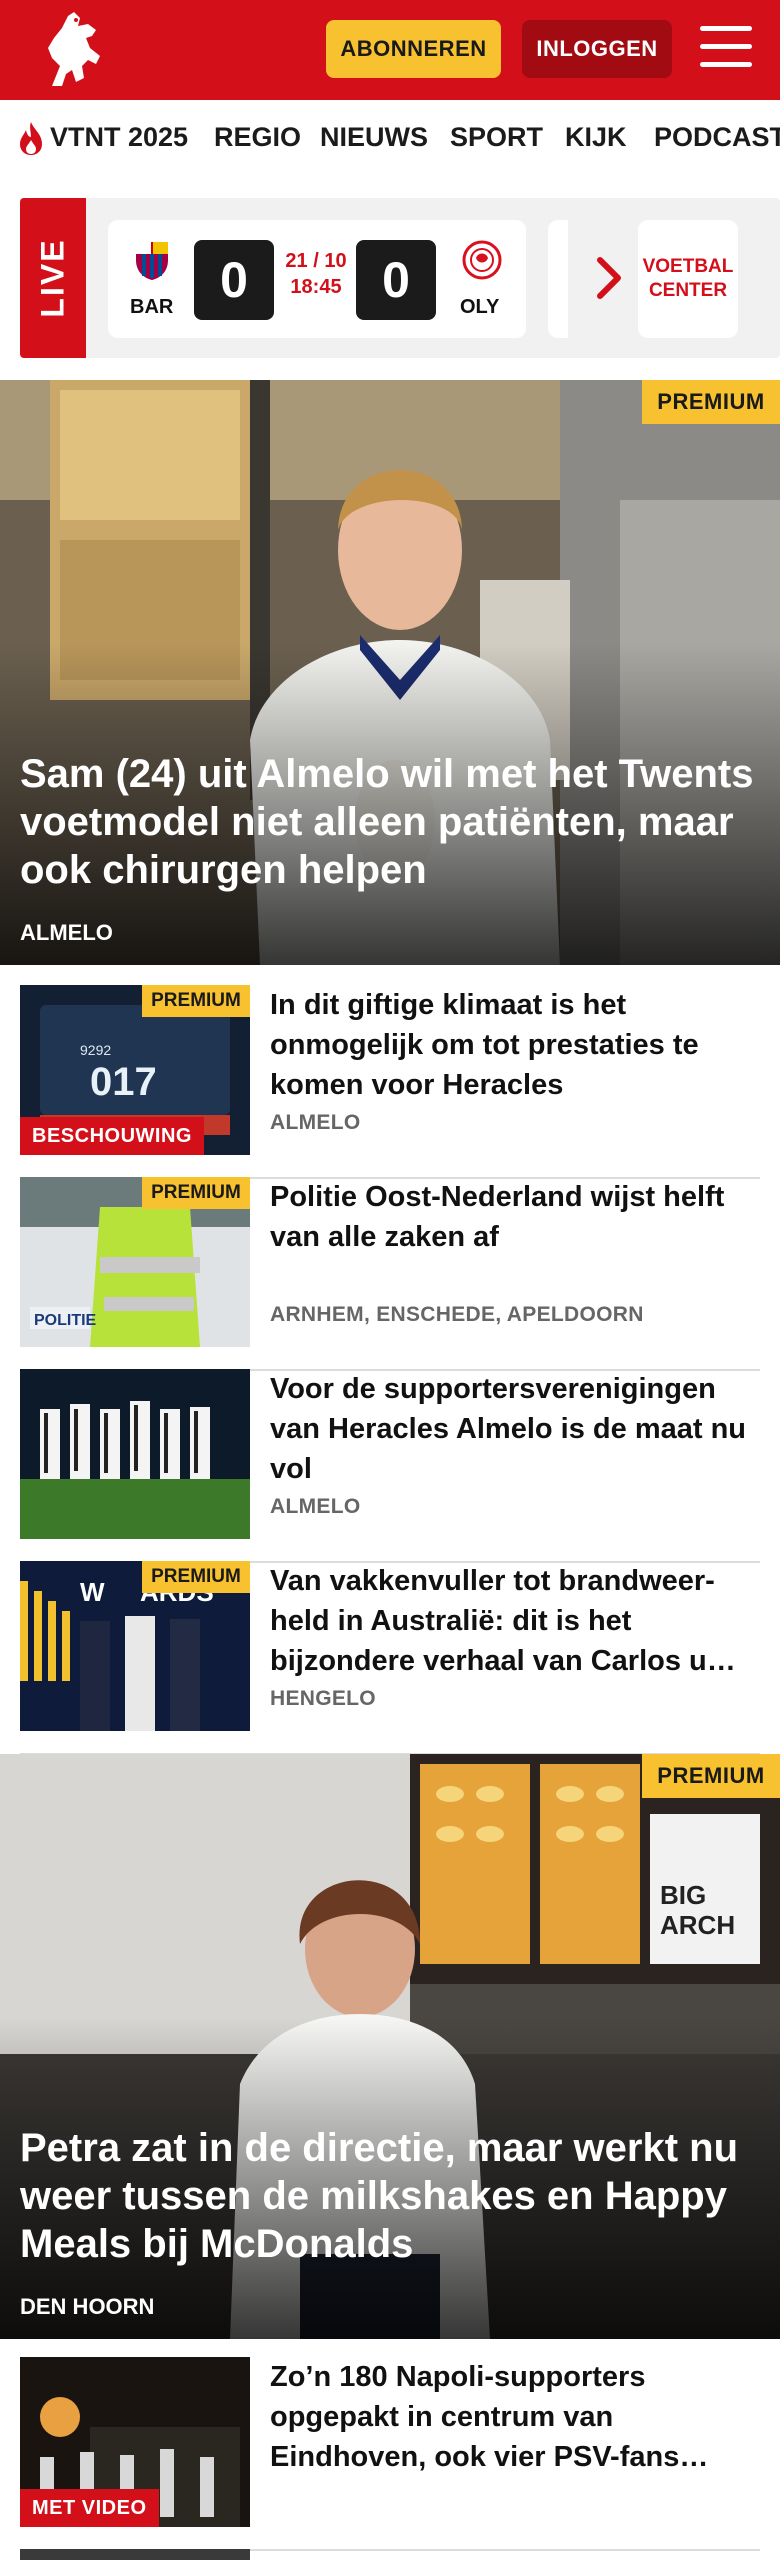 The height and width of the screenshot is (2560, 780). What do you see at coordinates (152, 307) in the screenshot?
I see `home-team-name: BAR` at bounding box center [152, 307].